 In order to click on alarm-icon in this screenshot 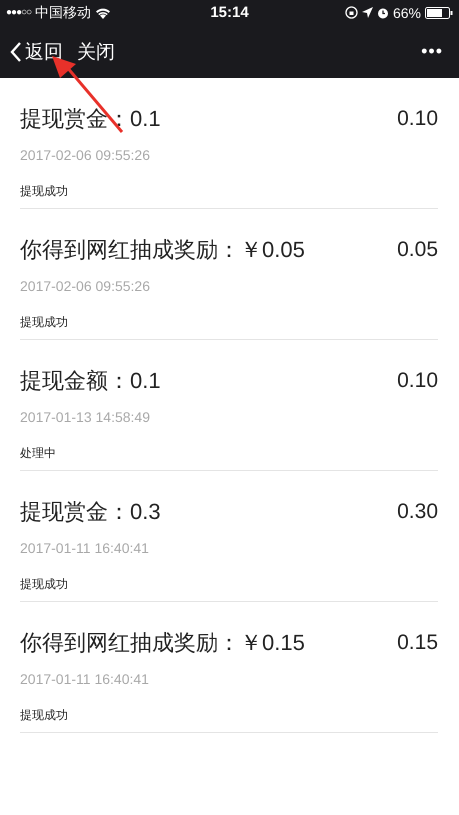, I will do `click(382, 12)`.